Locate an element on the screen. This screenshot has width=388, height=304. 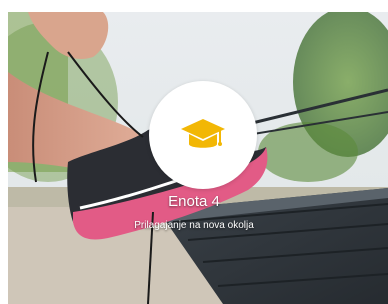
graduation-cap-icon is located at coordinates (203, 133).